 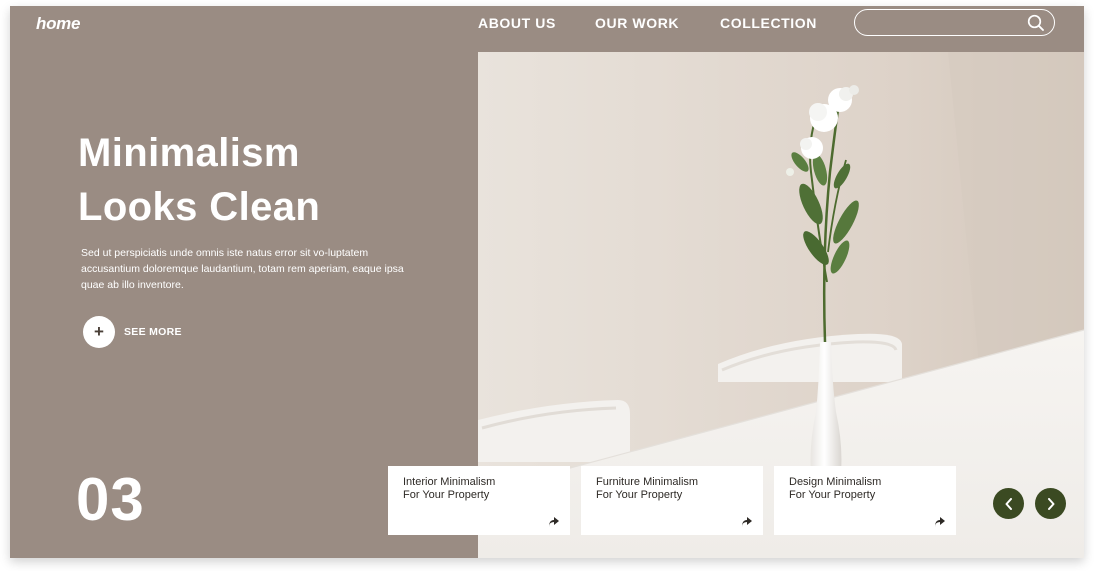 I want to click on prev-button, so click(x=1008, y=503).